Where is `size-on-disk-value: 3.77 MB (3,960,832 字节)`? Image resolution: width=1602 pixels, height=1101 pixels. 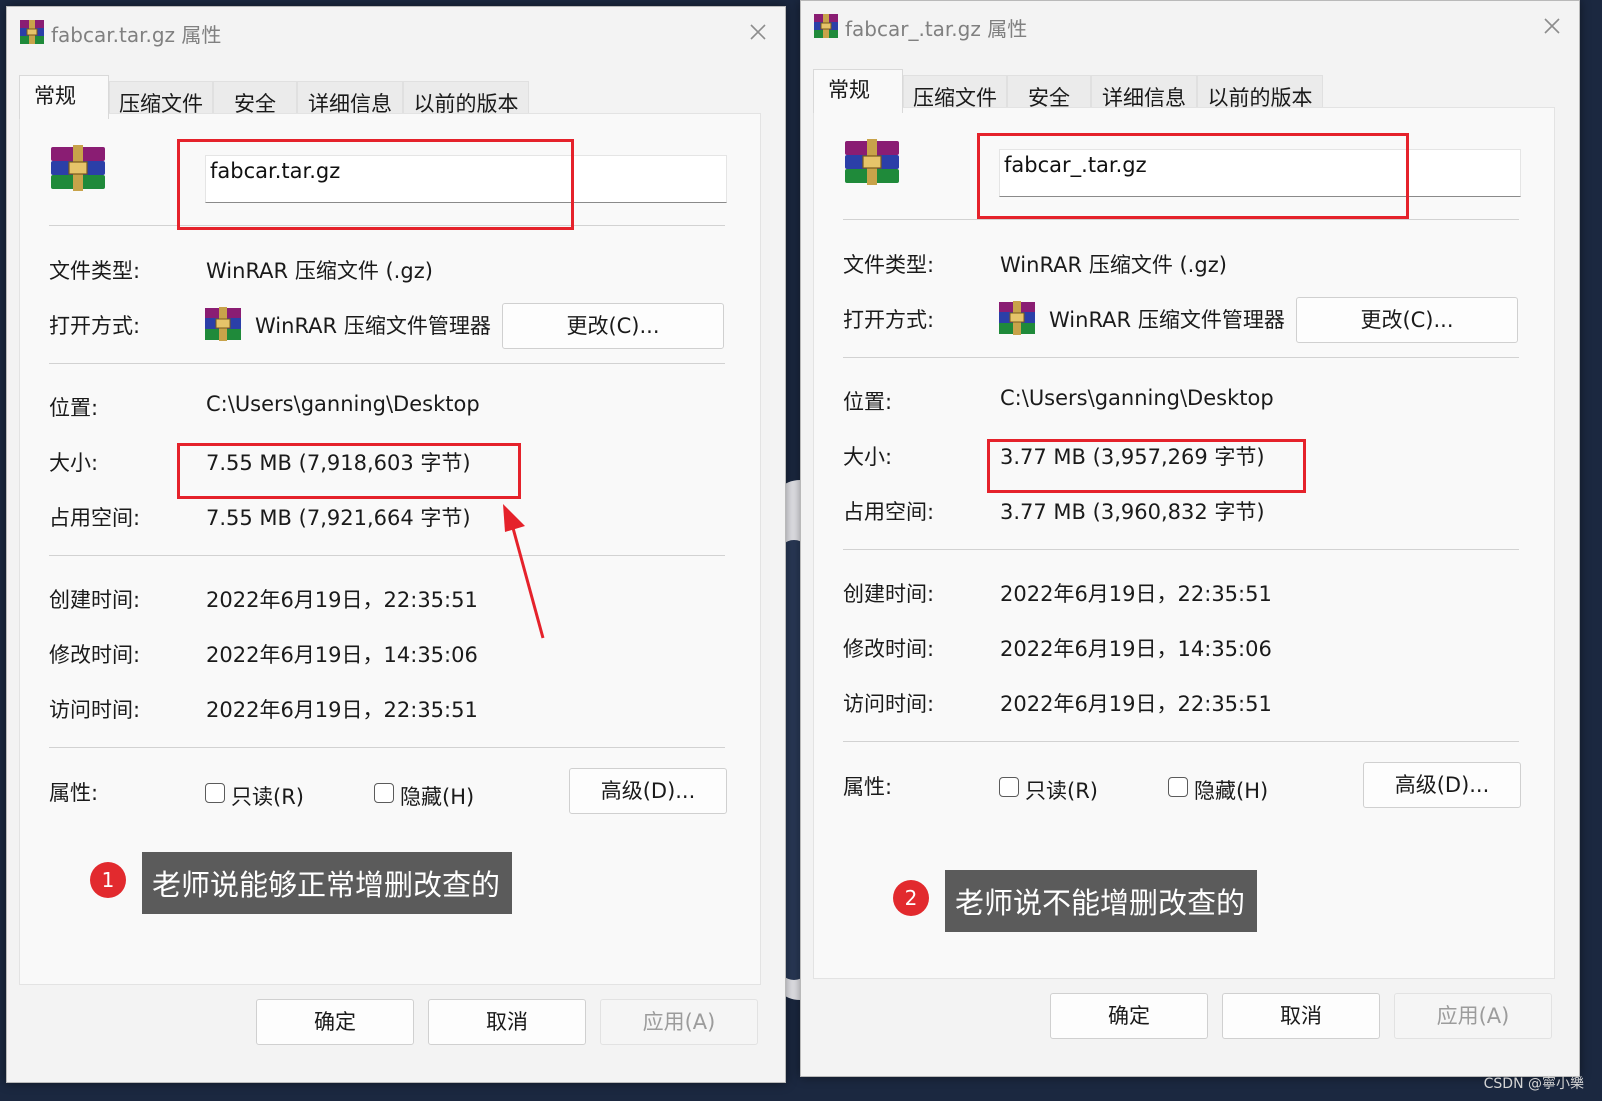
size-on-disk-value: 3.77 MB (3,960,832 字节) is located at coordinates (1132, 512).